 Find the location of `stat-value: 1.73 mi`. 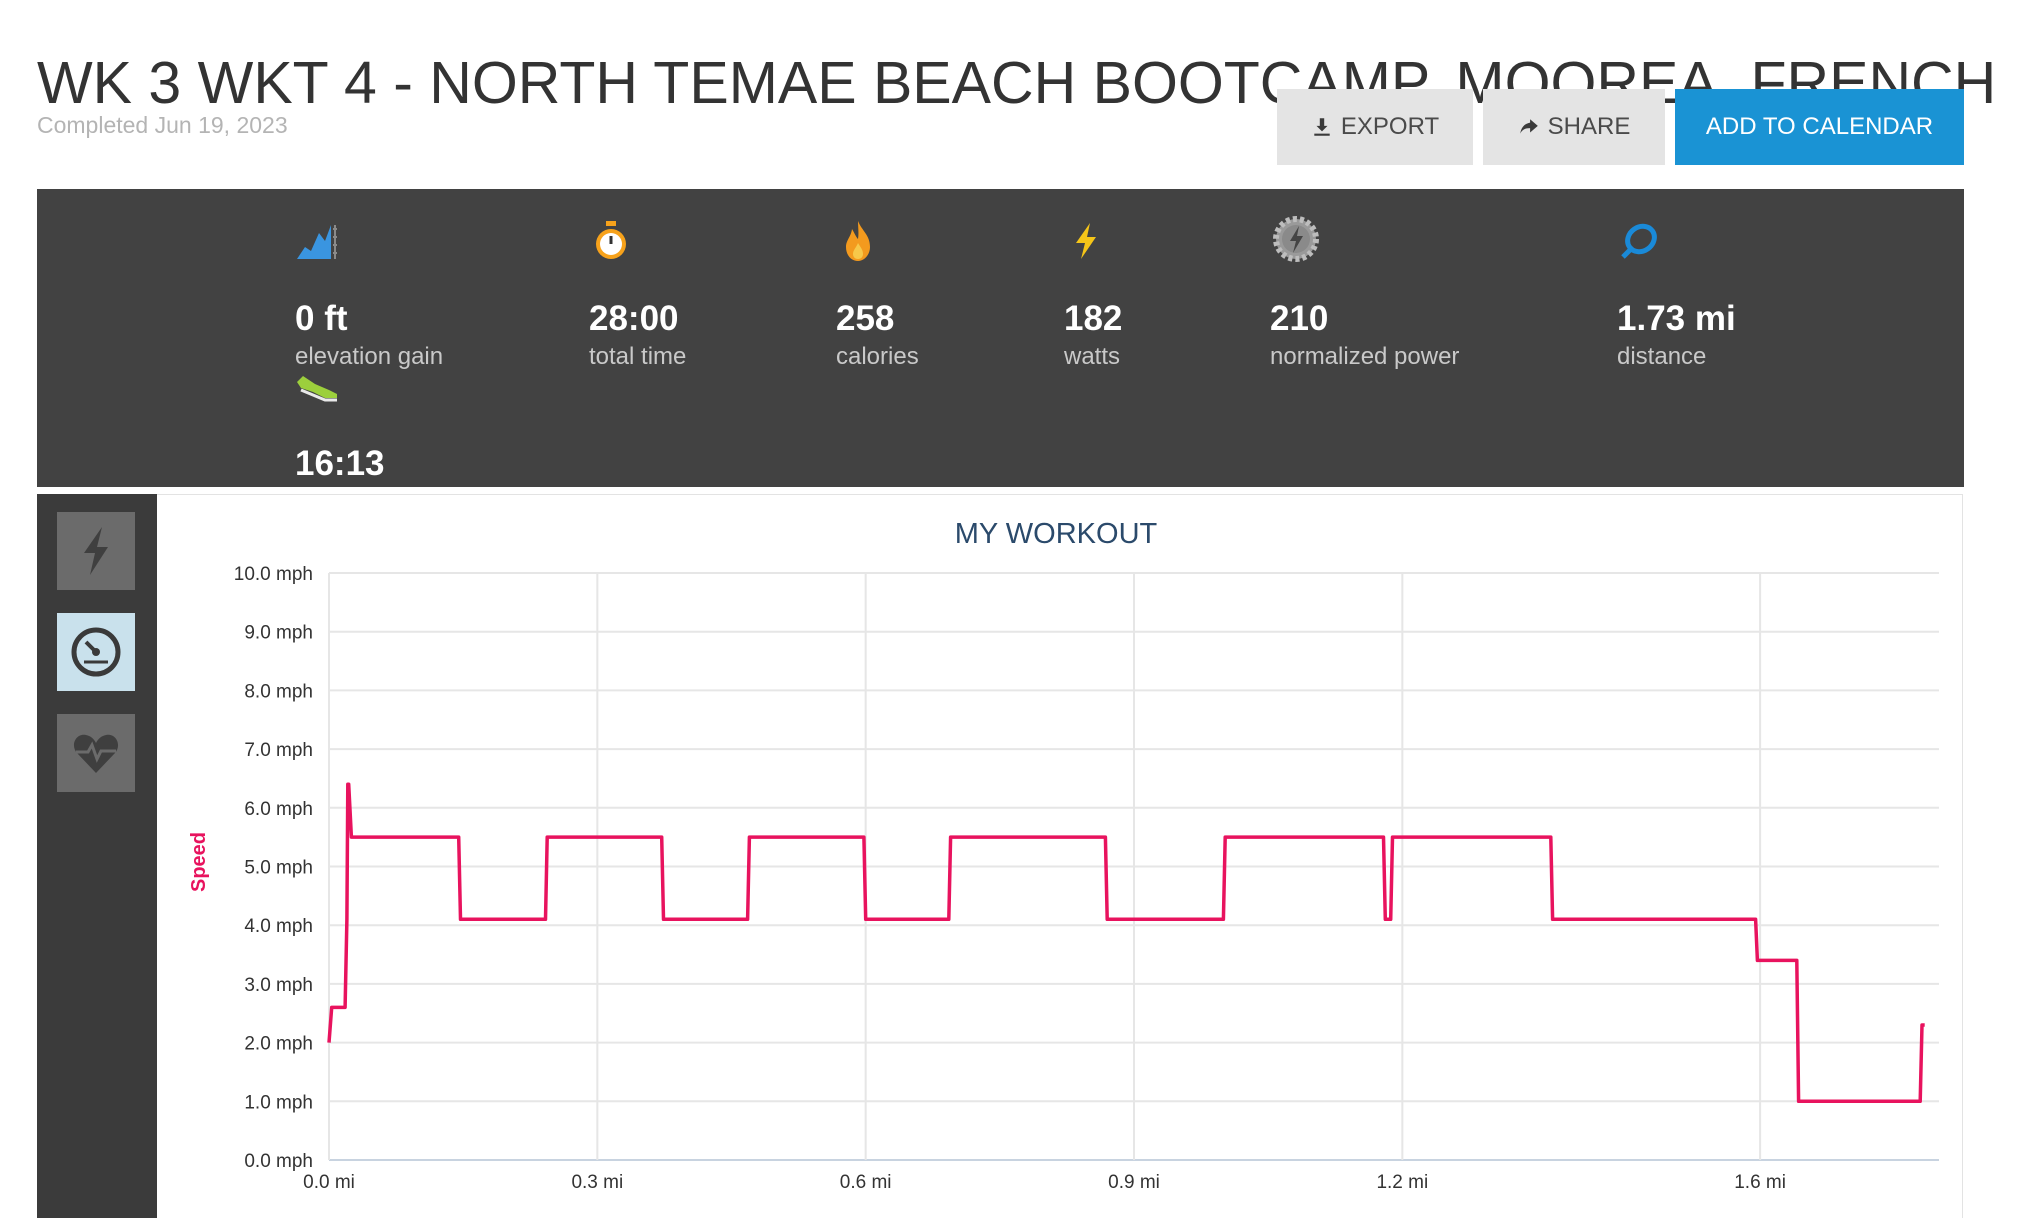

stat-value: 1.73 mi is located at coordinates (1676, 318).